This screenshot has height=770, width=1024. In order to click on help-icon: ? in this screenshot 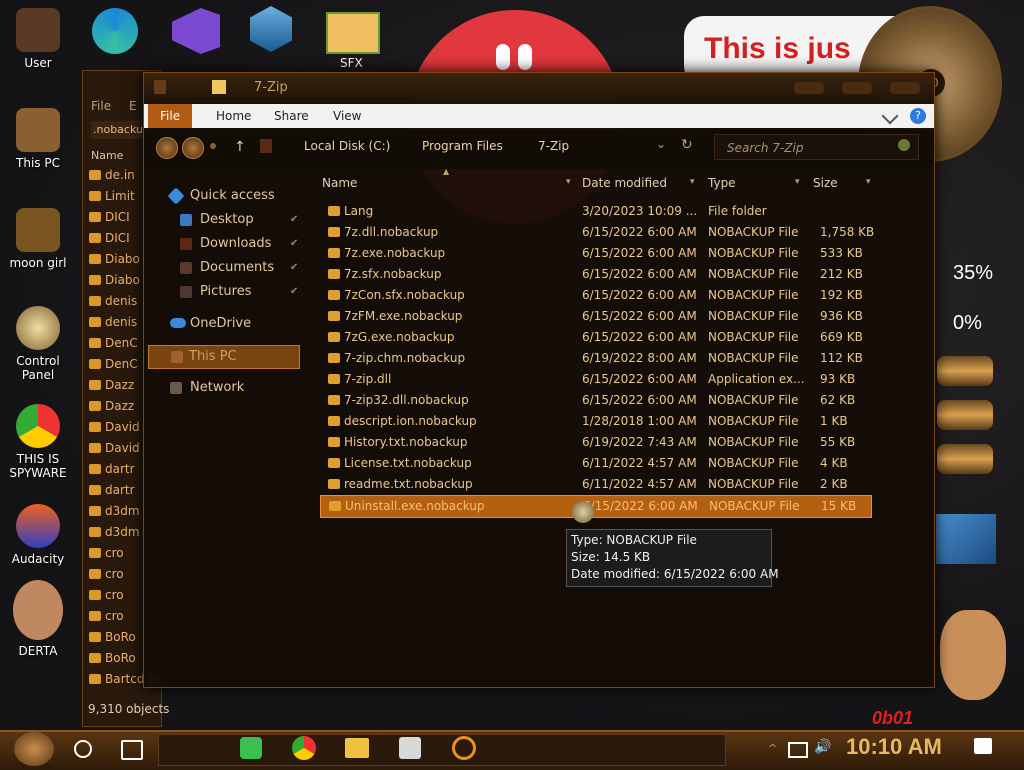, I will do `click(918, 116)`.